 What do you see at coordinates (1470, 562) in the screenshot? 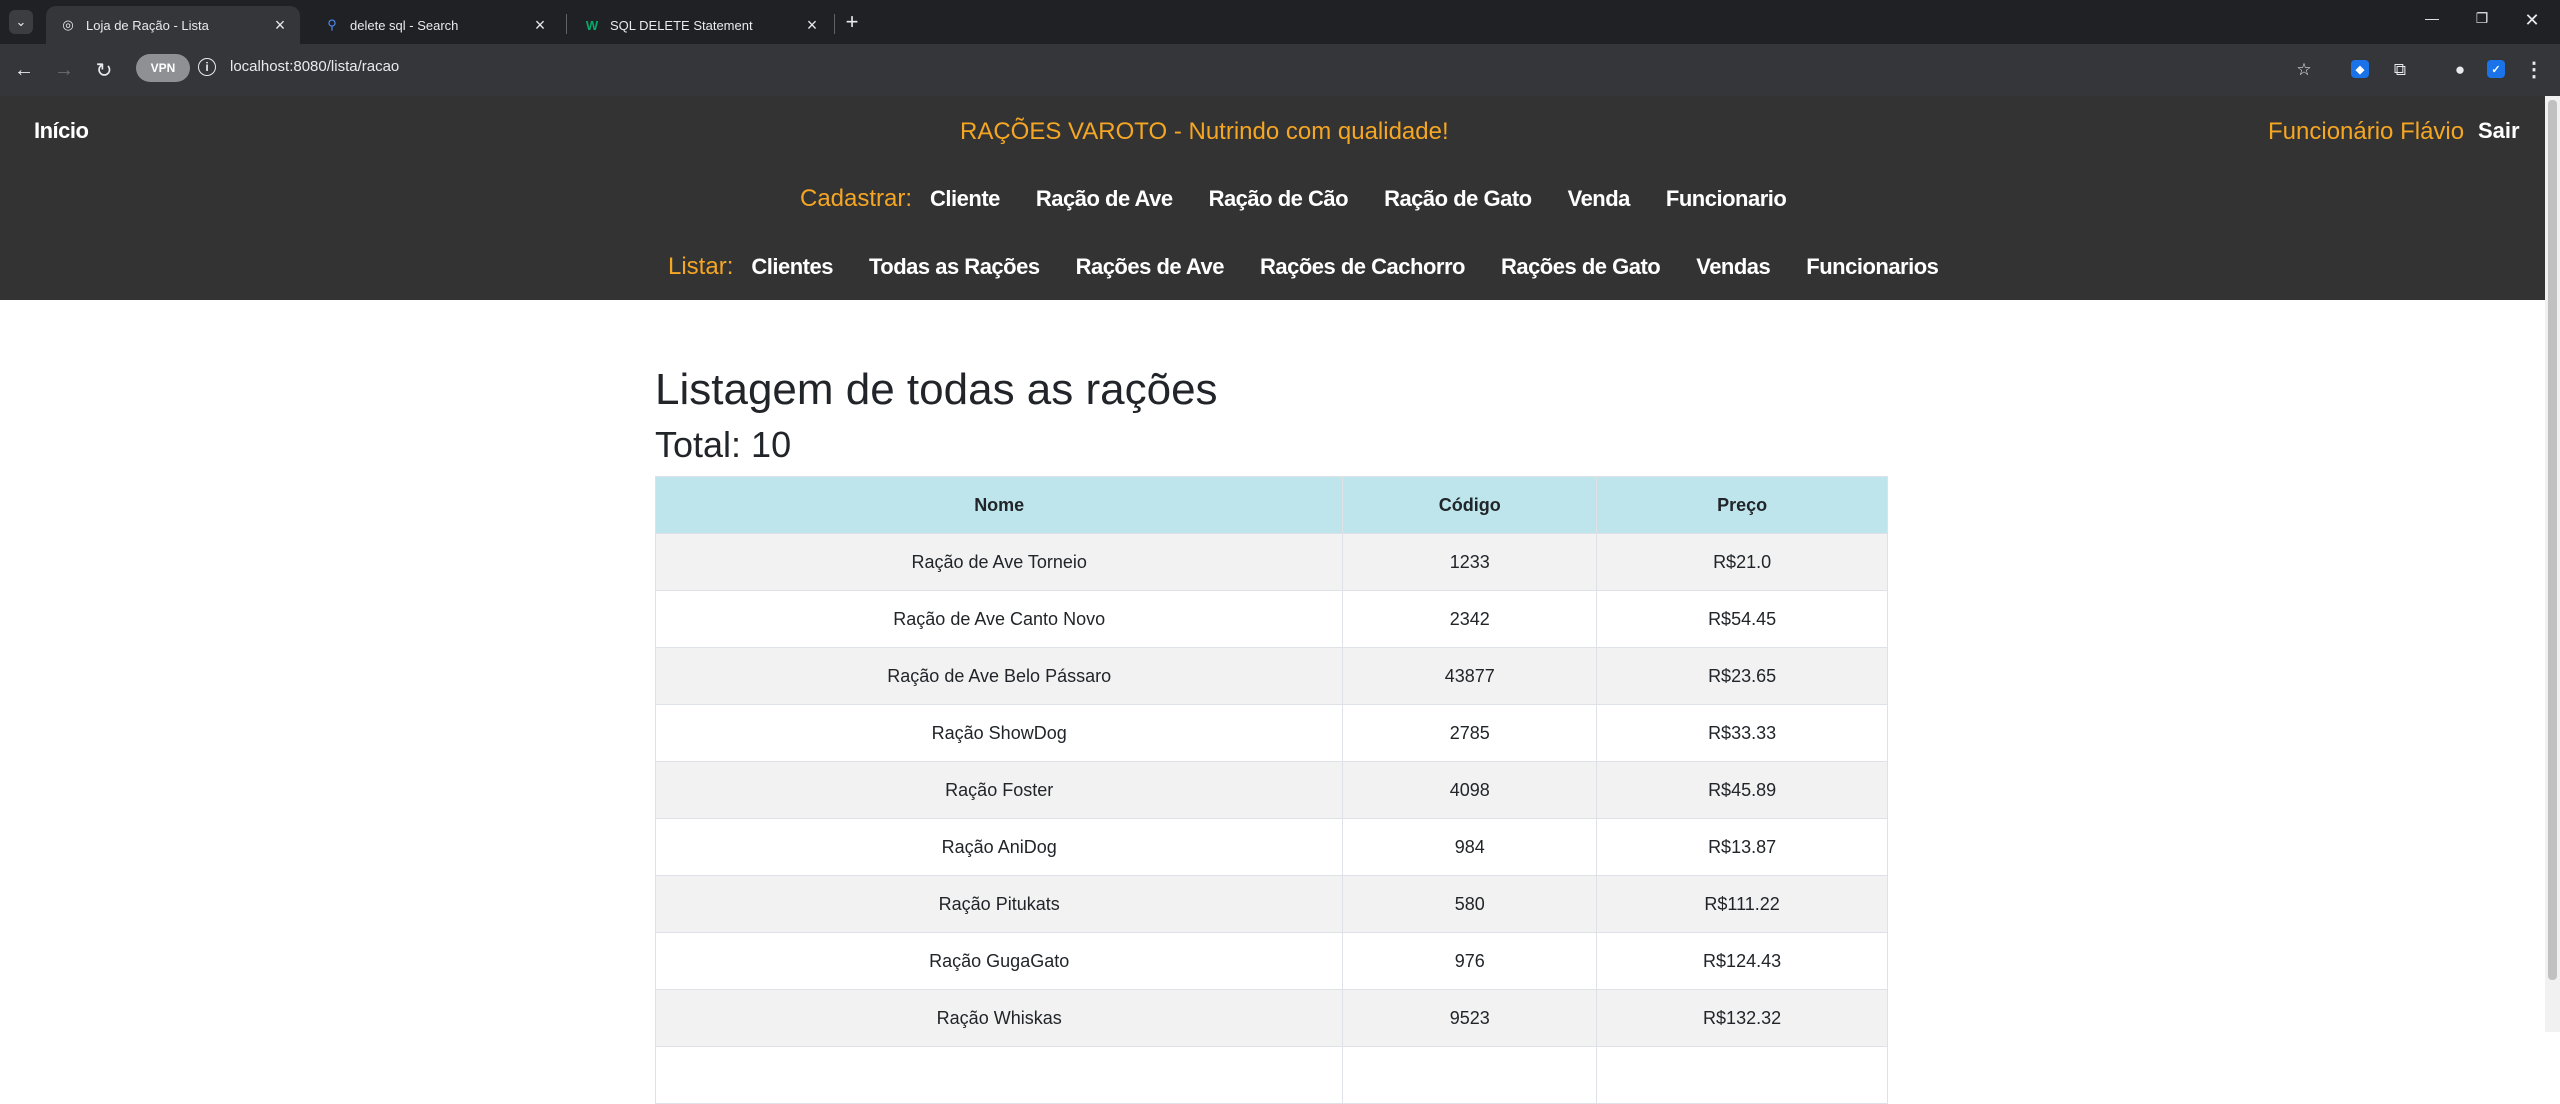
I see `cell-codigo: 1233` at bounding box center [1470, 562].